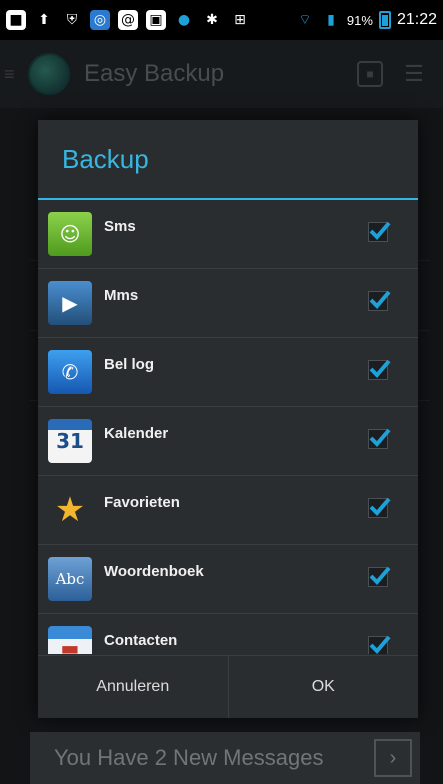 The image size is (443, 784). What do you see at coordinates (393, 758) in the screenshot?
I see `chevron-right-icon: ›` at bounding box center [393, 758].